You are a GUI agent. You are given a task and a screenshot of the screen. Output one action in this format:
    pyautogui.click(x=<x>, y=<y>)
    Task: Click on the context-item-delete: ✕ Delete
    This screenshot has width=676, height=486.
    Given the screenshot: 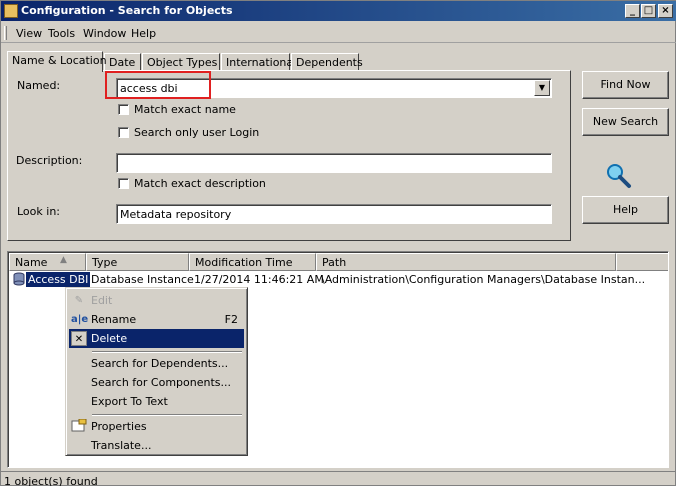 What is the action you would take?
    pyautogui.click(x=156, y=338)
    